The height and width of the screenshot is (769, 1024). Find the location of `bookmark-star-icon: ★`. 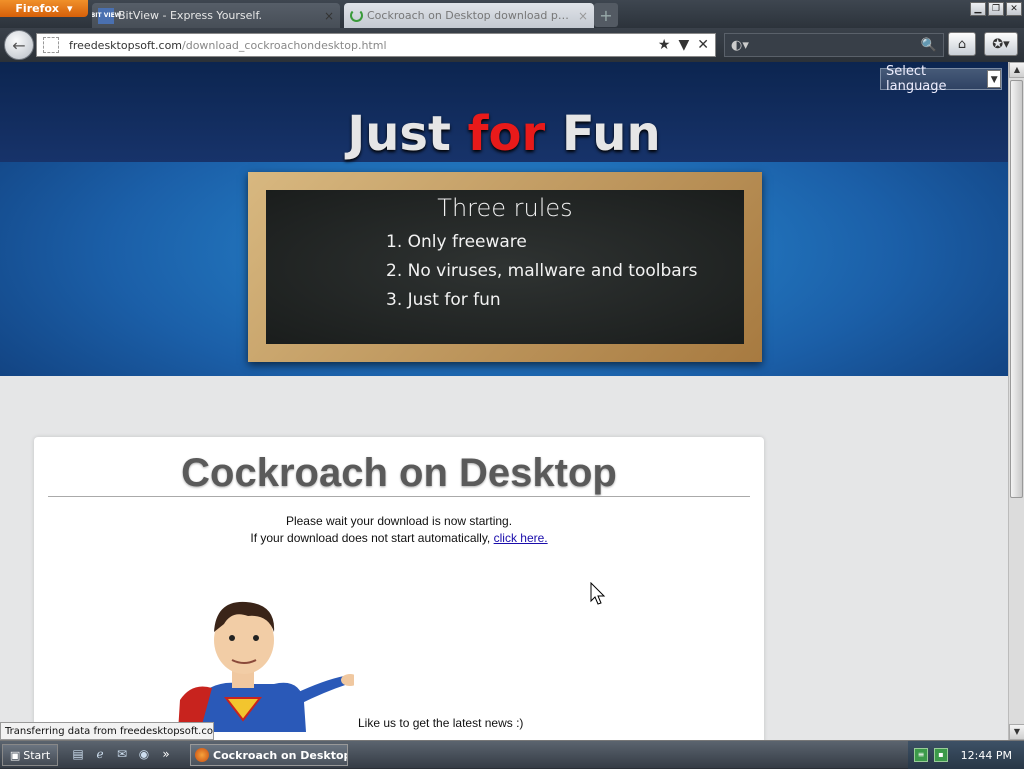

bookmark-star-icon: ★ is located at coordinates (664, 45).